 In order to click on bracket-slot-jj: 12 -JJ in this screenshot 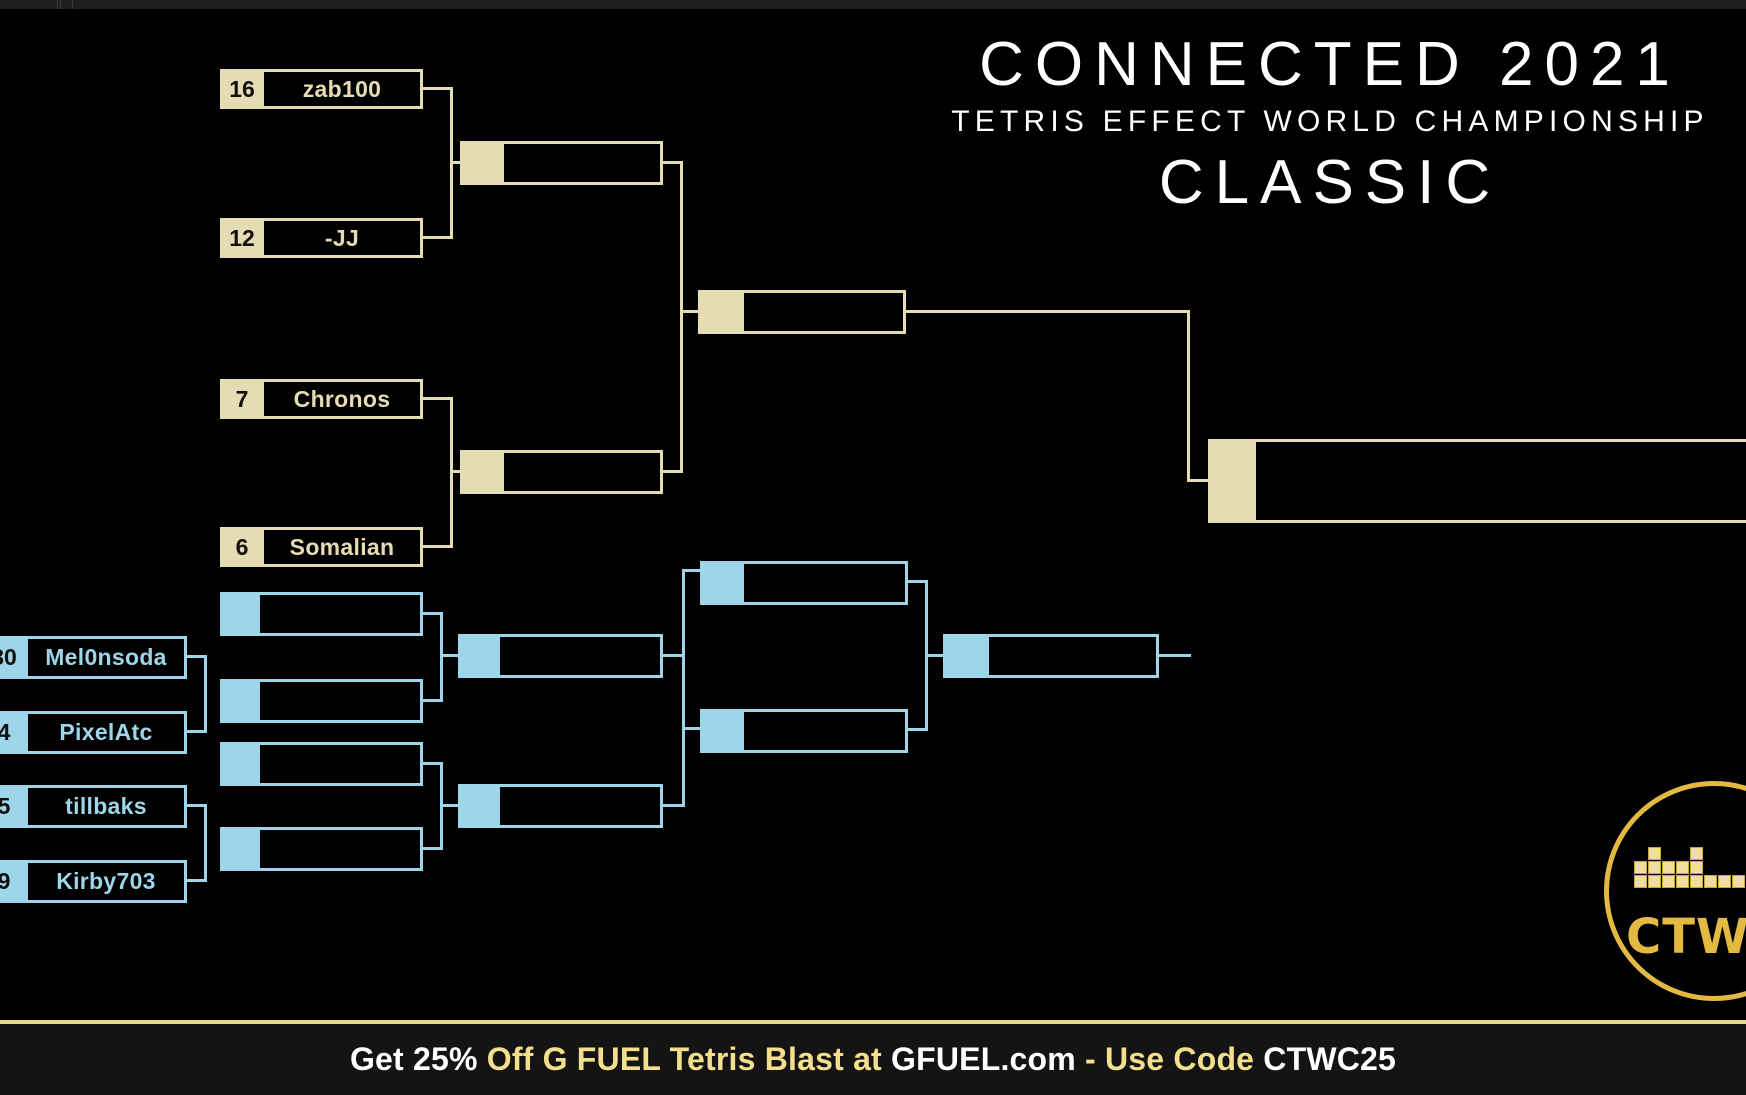, I will do `click(321, 238)`.